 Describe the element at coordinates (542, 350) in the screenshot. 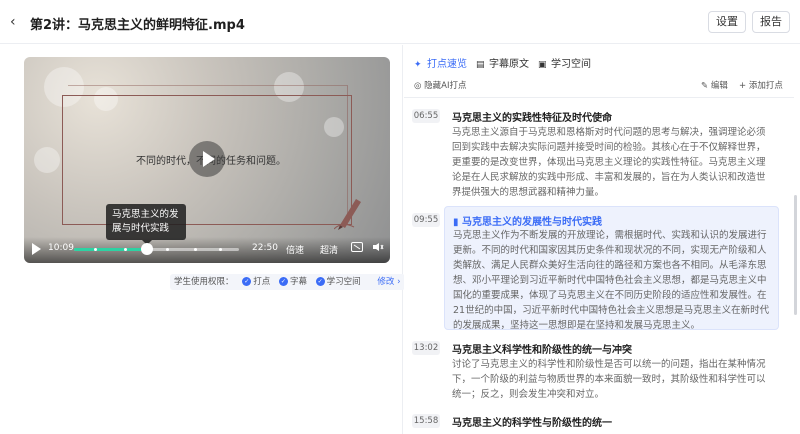

I see `highlight-title: 马克思主义科学性和阶级性的统一与冲突` at that location.